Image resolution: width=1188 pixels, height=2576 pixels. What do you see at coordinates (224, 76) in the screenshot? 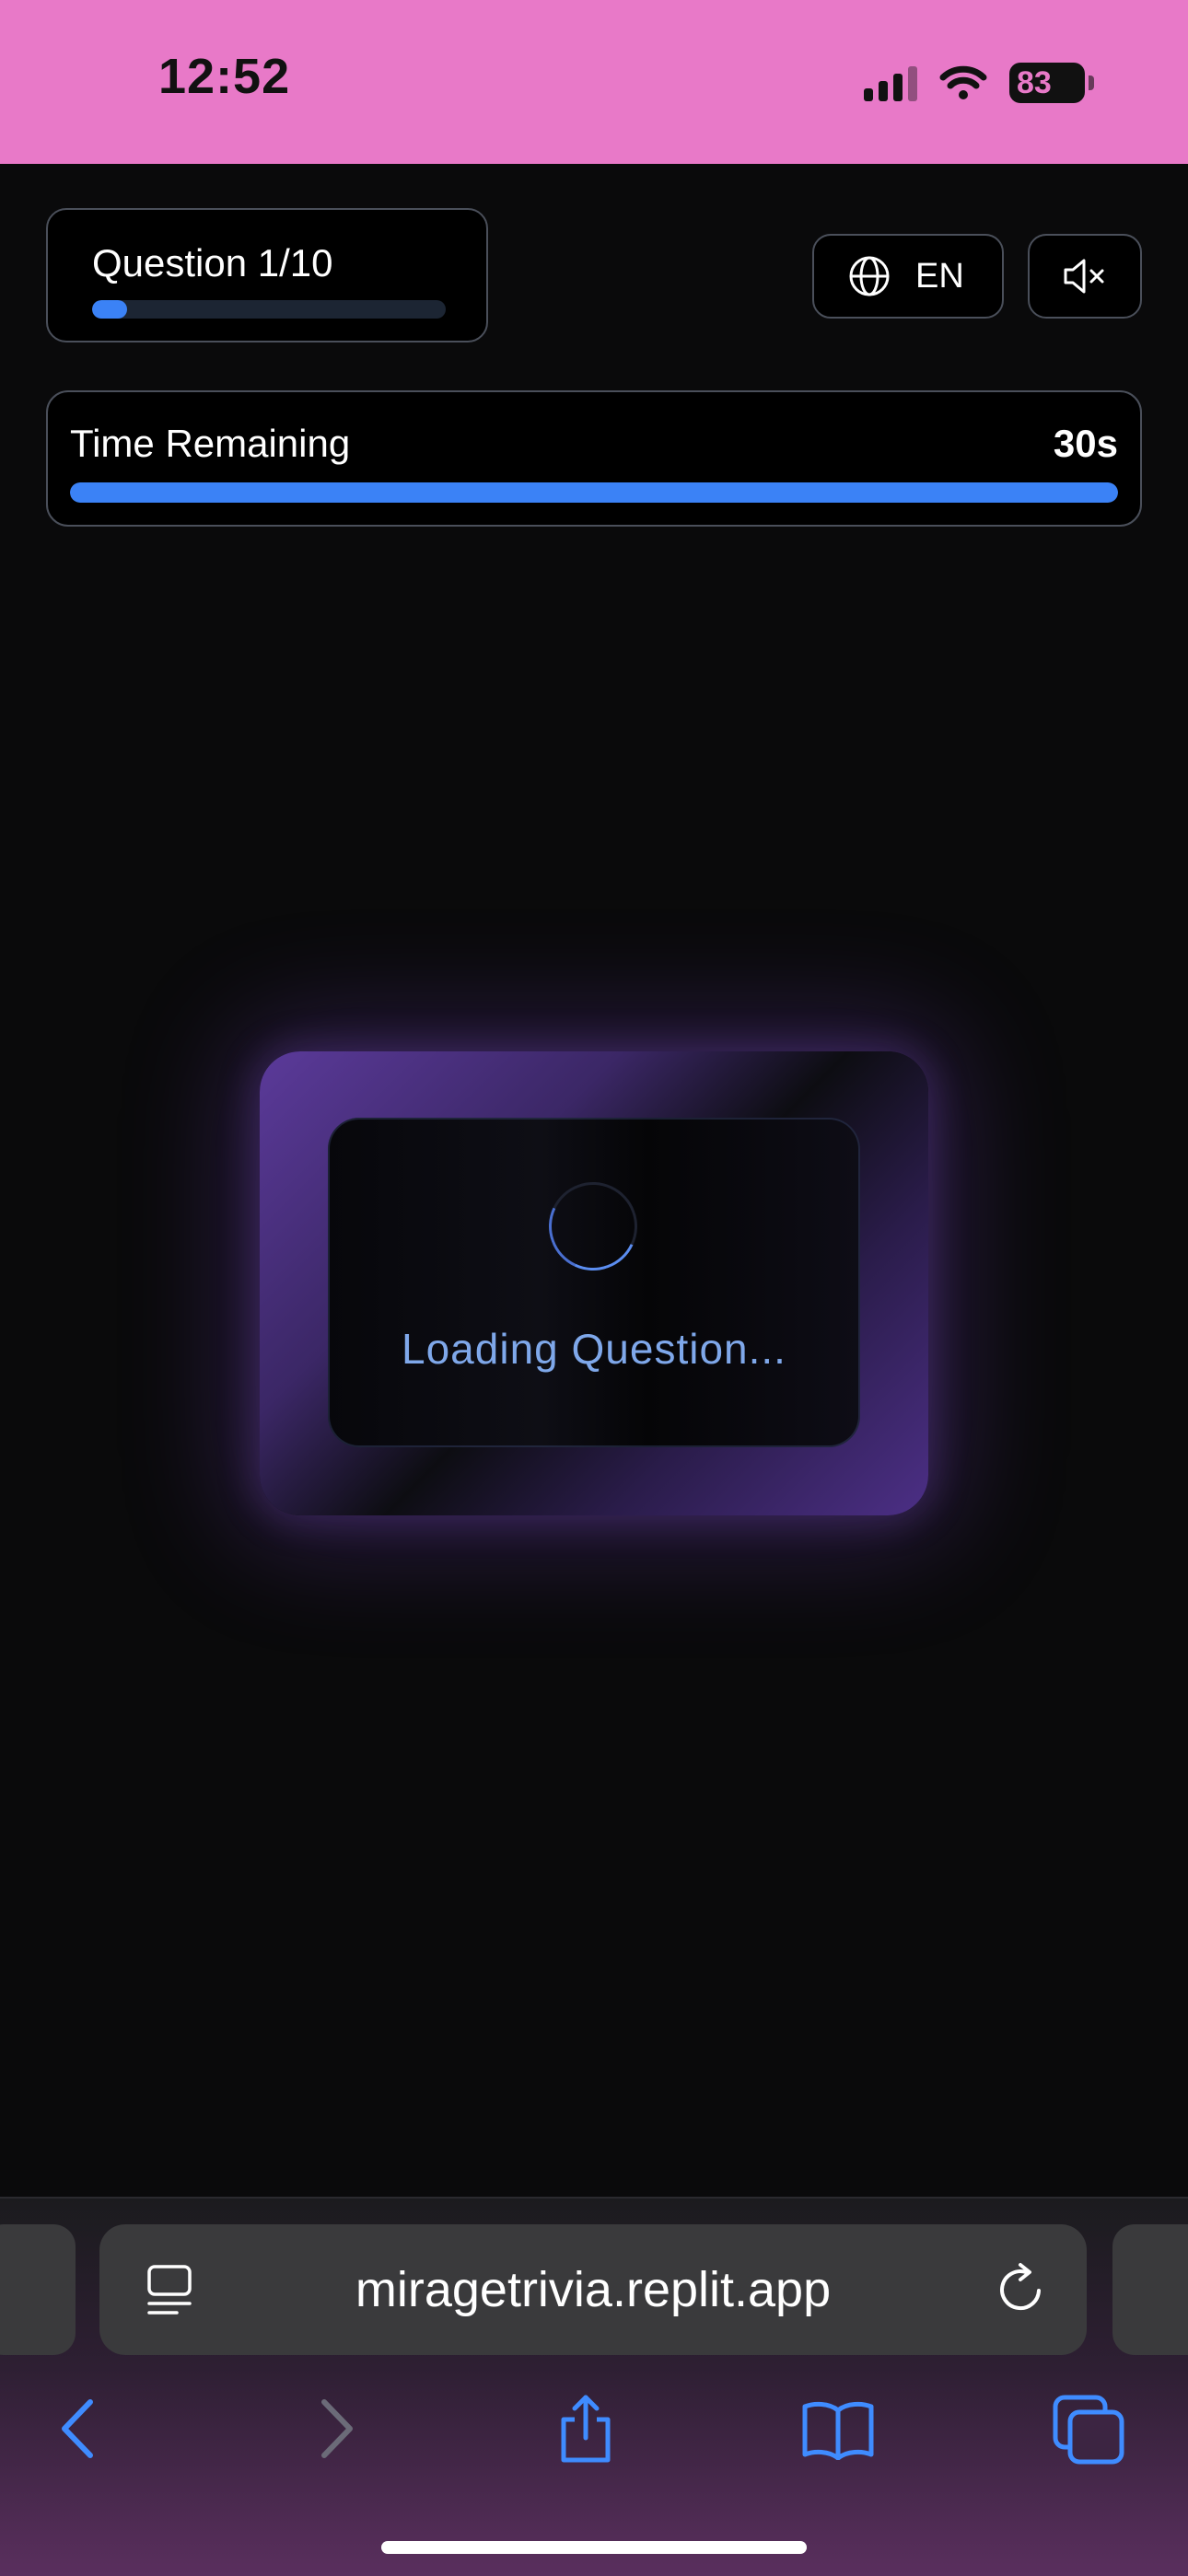
I see `status-time: 12:52` at bounding box center [224, 76].